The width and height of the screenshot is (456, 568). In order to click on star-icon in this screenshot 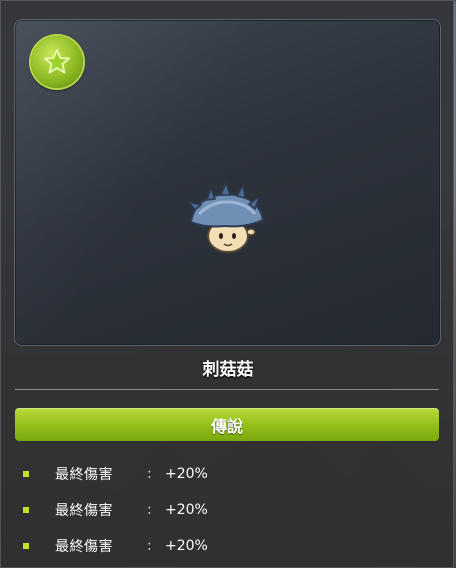, I will do `click(57, 62)`.